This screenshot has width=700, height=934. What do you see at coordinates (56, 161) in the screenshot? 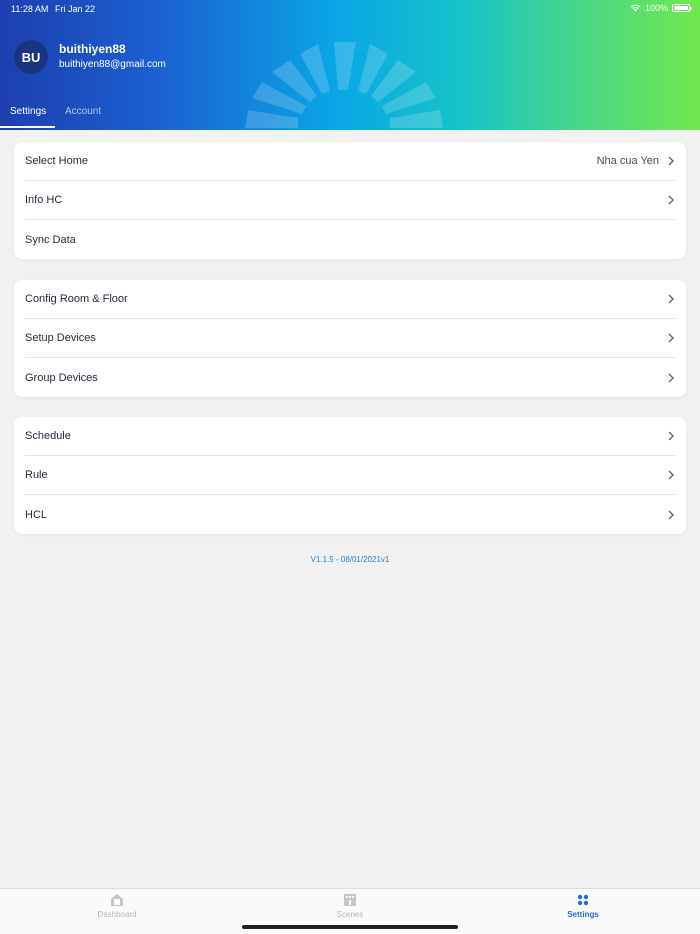
I see `select-home-label: Select Home` at bounding box center [56, 161].